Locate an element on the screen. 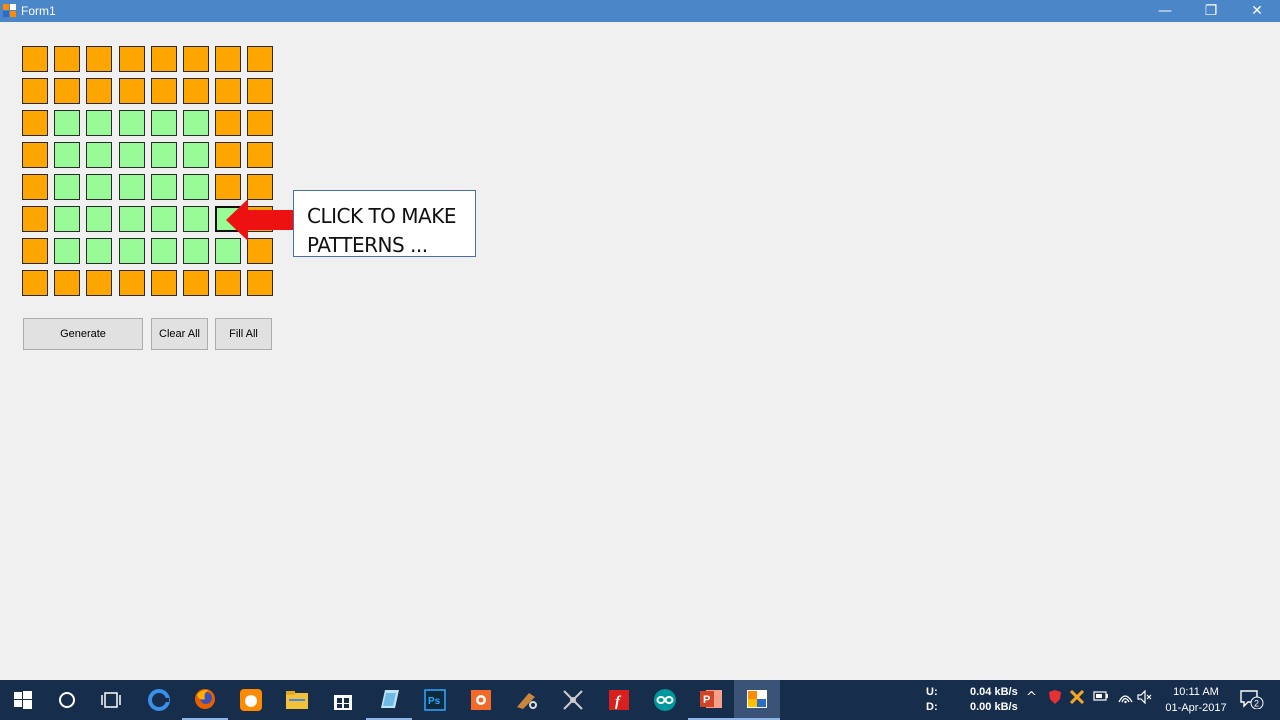 Image resolution: width=1280 pixels, height=720 pixels. store-icon is located at coordinates (343, 700).